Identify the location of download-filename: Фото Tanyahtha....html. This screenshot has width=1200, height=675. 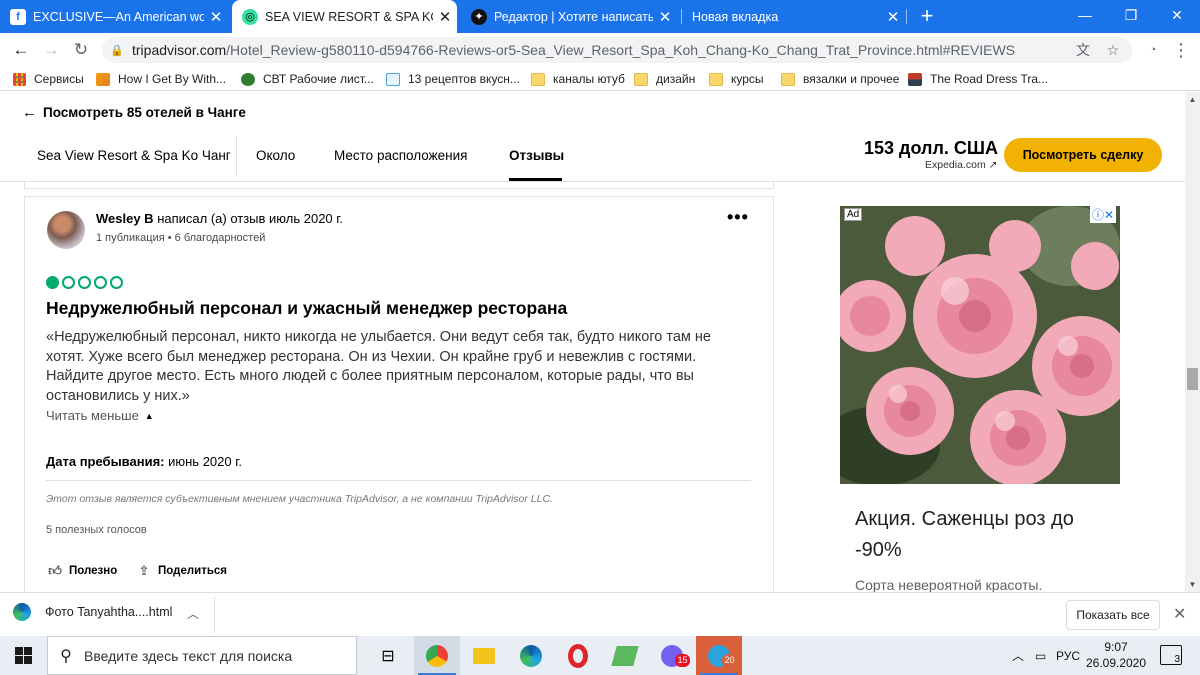
(109, 612).